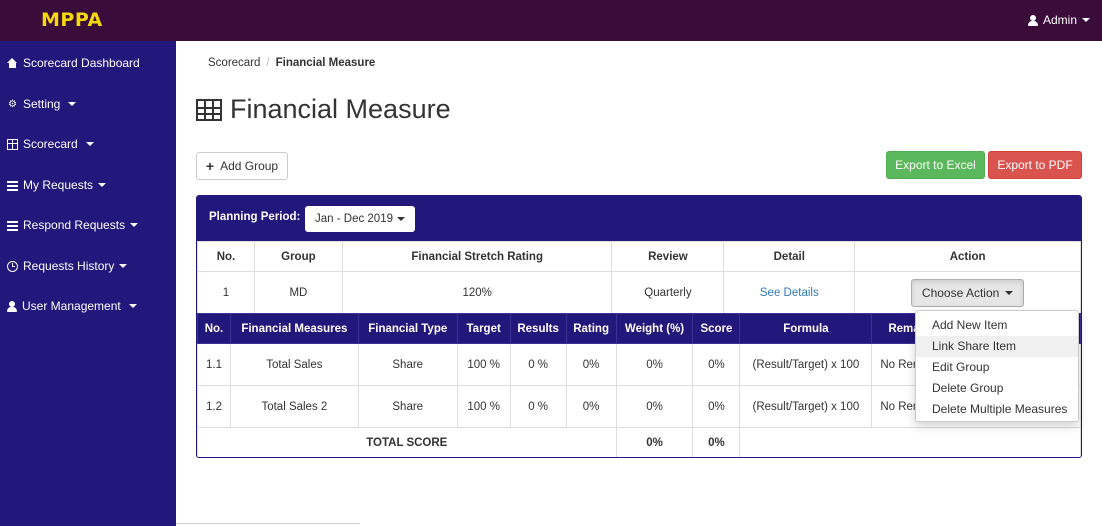 This screenshot has width=1102, height=526. I want to click on page-title: Financial Measure, so click(323, 109).